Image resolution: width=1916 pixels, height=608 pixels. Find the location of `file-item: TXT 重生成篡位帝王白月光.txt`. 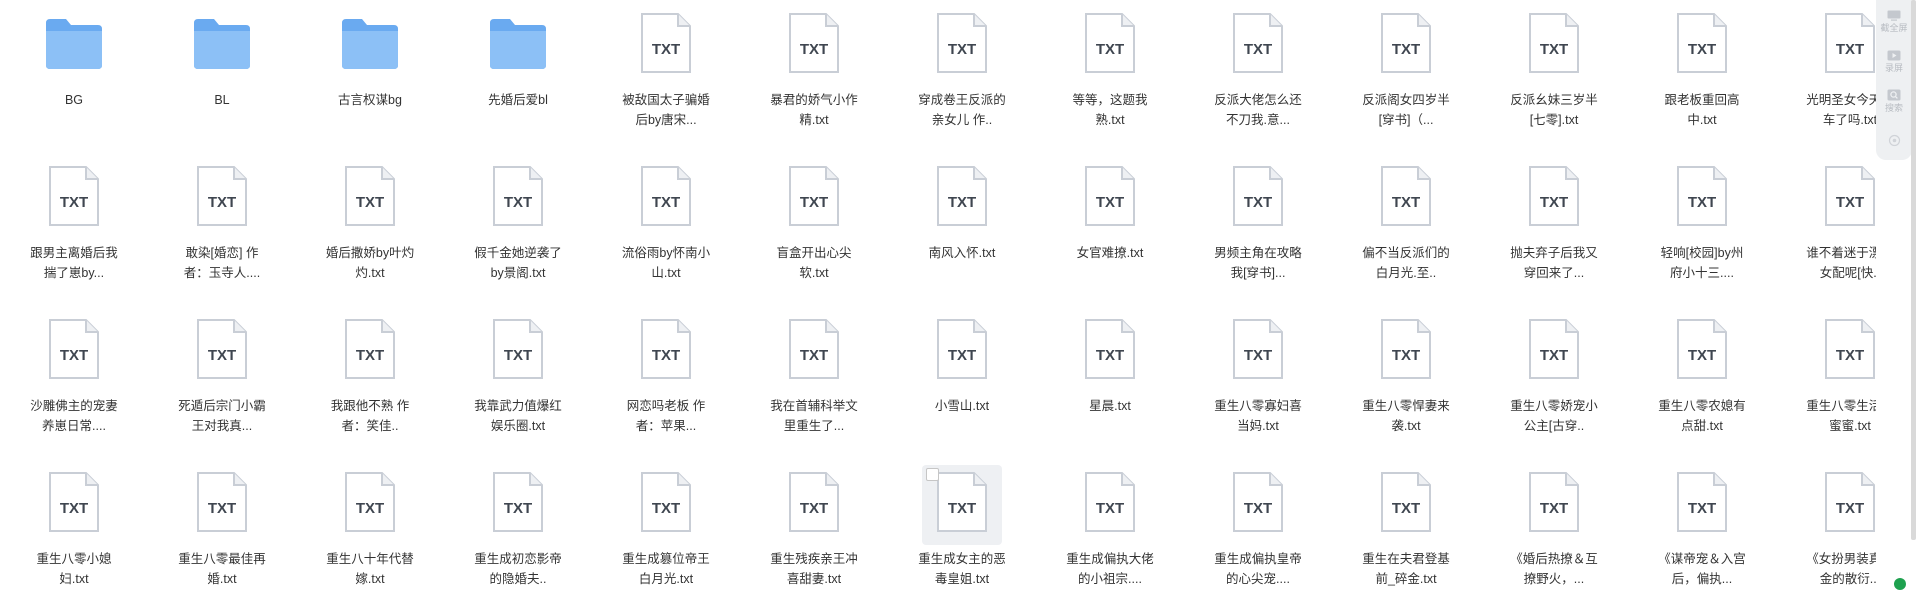

file-item: TXT 重生成篡位帝王白月光.txt is located at coordinates (666, 533).